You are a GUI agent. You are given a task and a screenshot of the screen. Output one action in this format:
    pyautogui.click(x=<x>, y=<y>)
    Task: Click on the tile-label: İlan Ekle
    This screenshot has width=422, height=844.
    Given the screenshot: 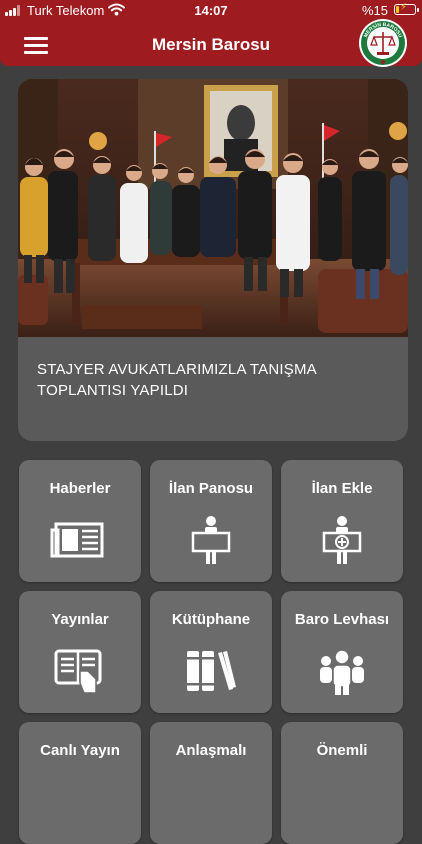 What is the action you would take?
    pyautogui.click(x=342, y=488)
    